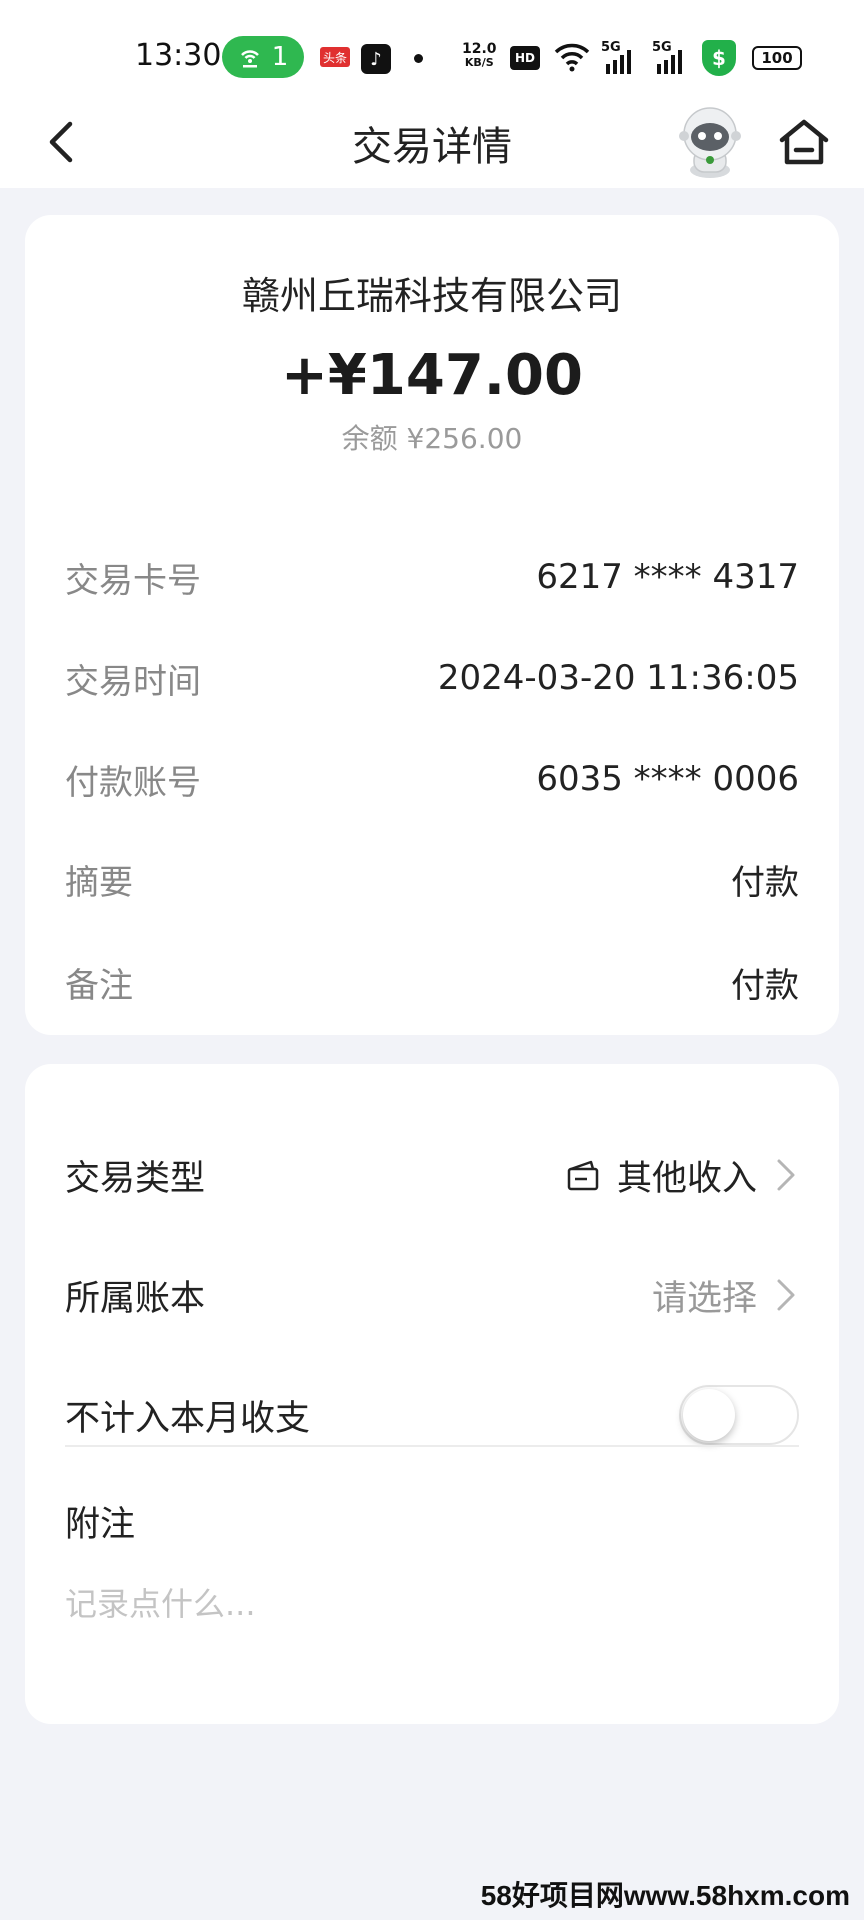 This screenshot has height=1920, width=864. What do you see at coordinates (432, 50) in the screenshot?
I see `status-bar: 13:30 1 头条 ♪ 12.0 KB/S HD 5G 5G $ 100` at bounding box center [432, 50].